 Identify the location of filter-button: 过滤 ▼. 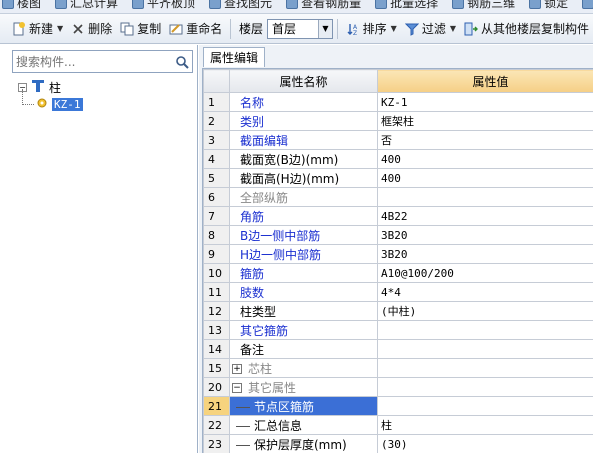
(430, 29).